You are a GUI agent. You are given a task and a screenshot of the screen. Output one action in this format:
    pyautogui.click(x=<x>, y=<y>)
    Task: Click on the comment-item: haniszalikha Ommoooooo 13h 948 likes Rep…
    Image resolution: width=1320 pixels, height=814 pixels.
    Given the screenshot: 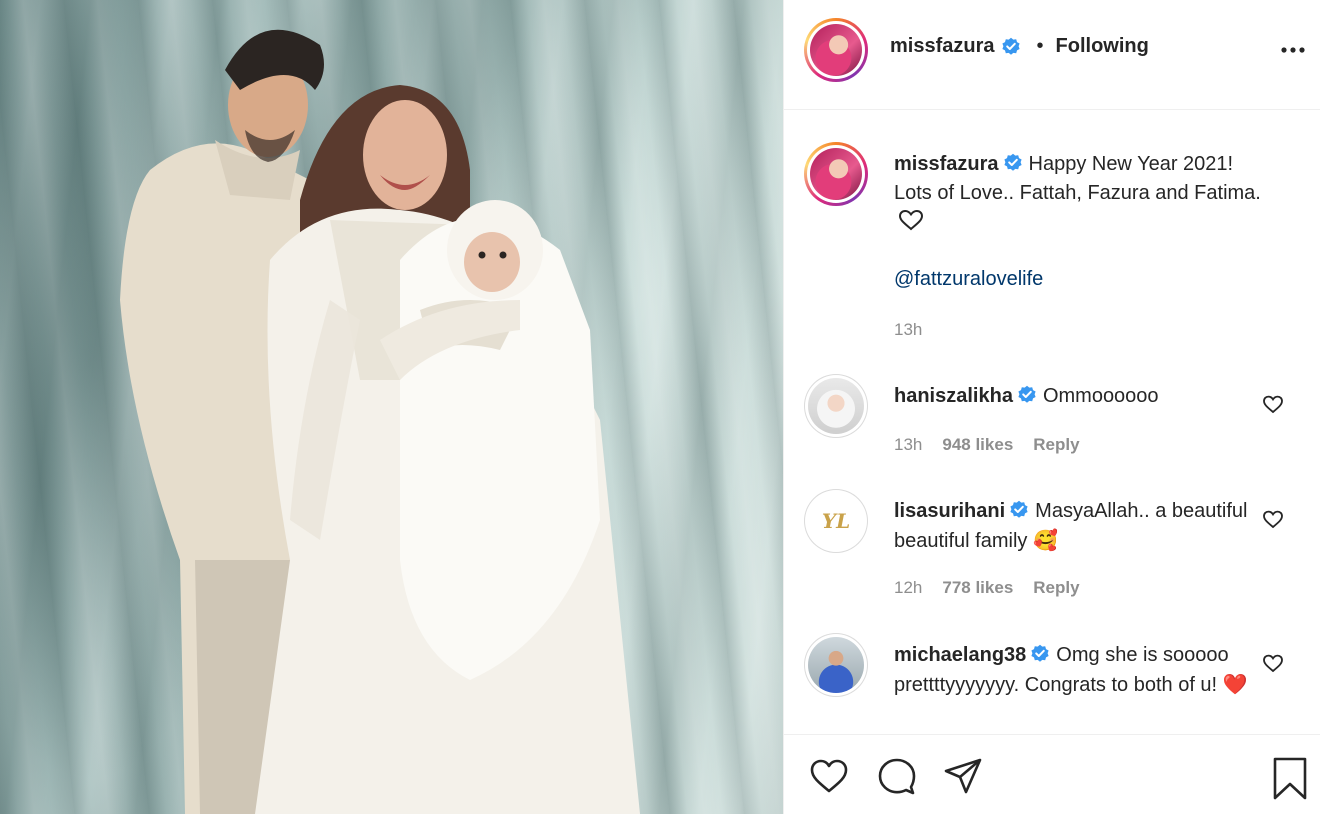 What is the action you would take?
    pyautogui.click(x=1054, y=424)
    